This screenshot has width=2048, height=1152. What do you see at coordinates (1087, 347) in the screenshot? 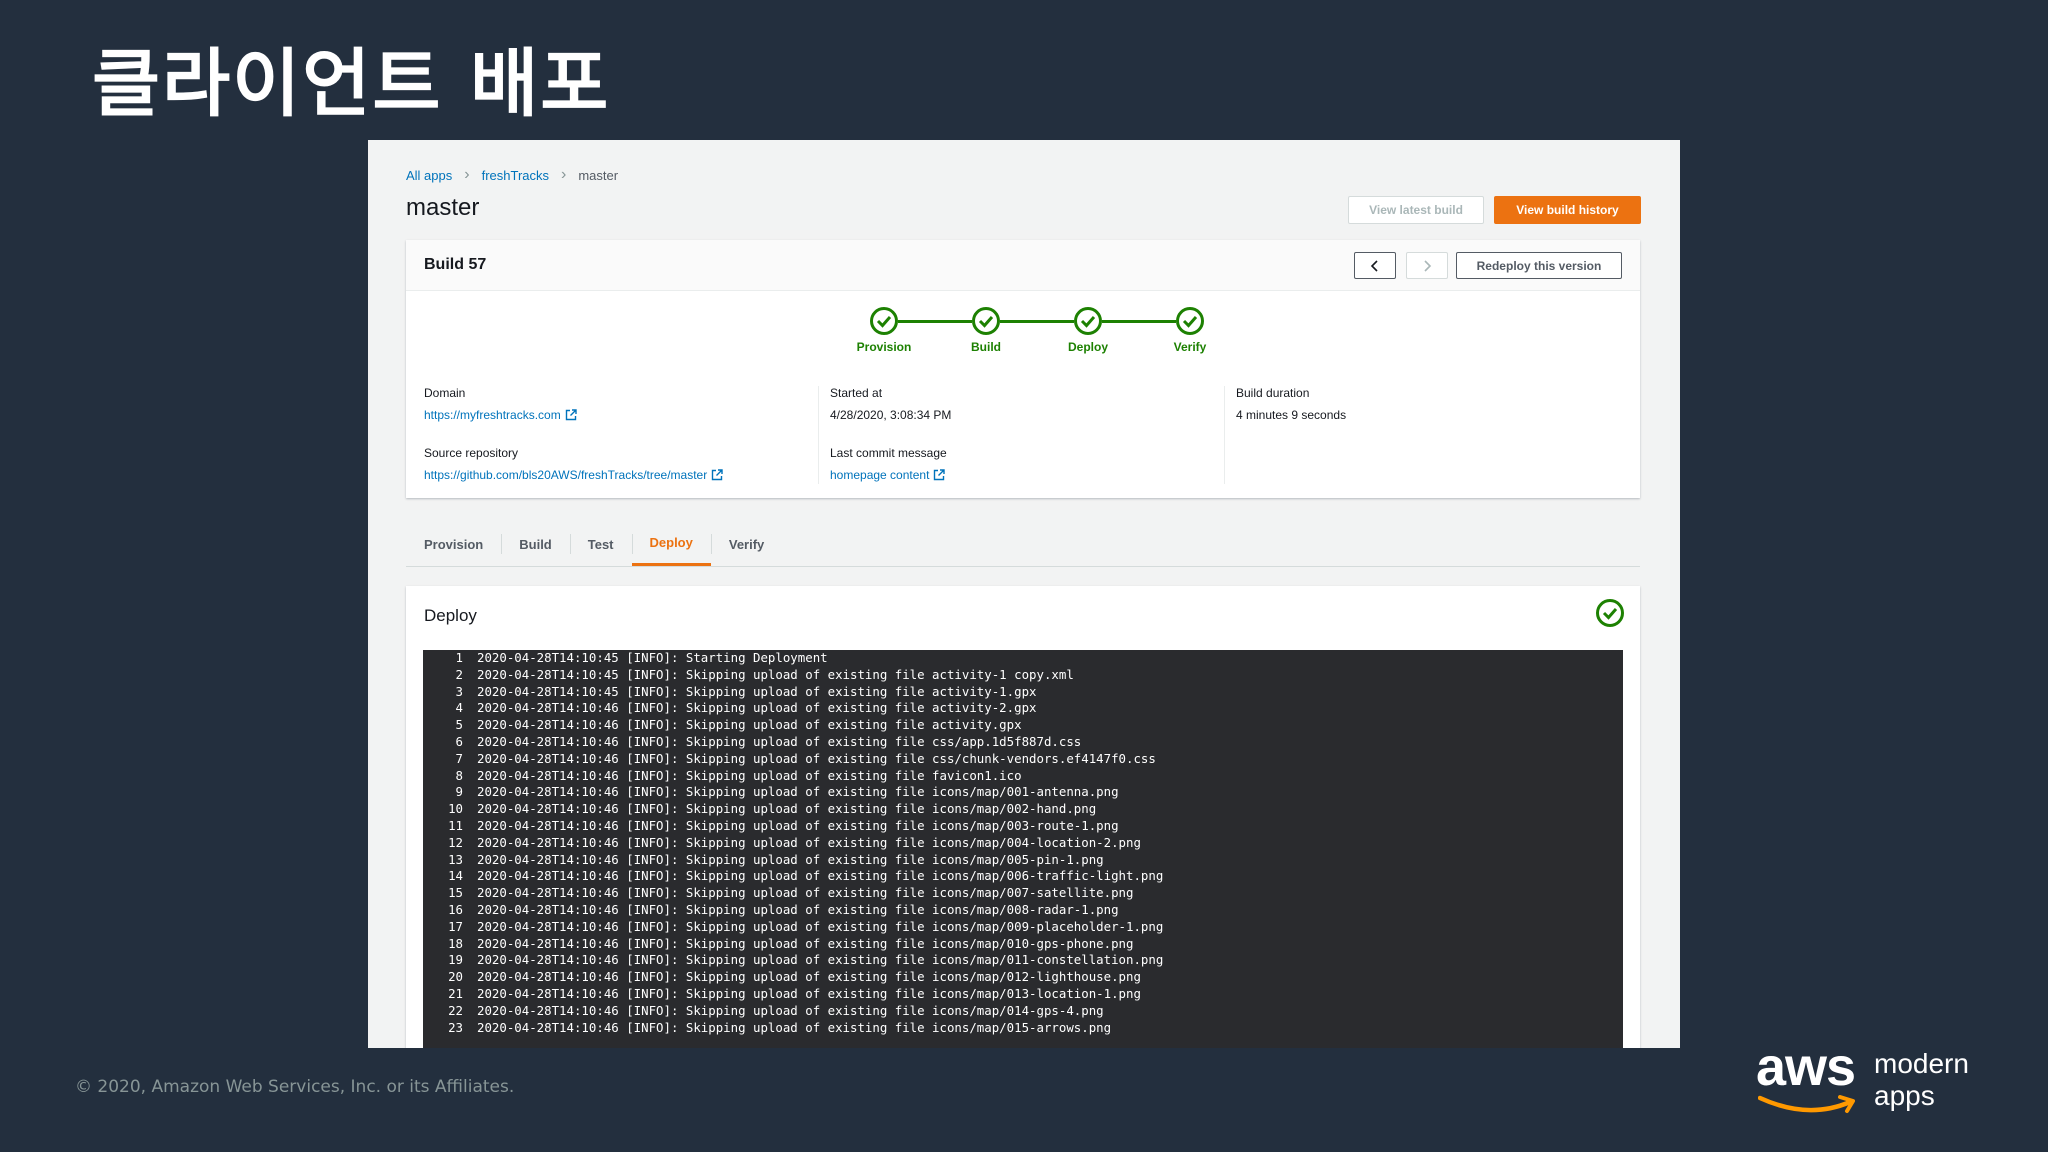
I see `step-label: Deploy` at bounding box center [1087, 347].